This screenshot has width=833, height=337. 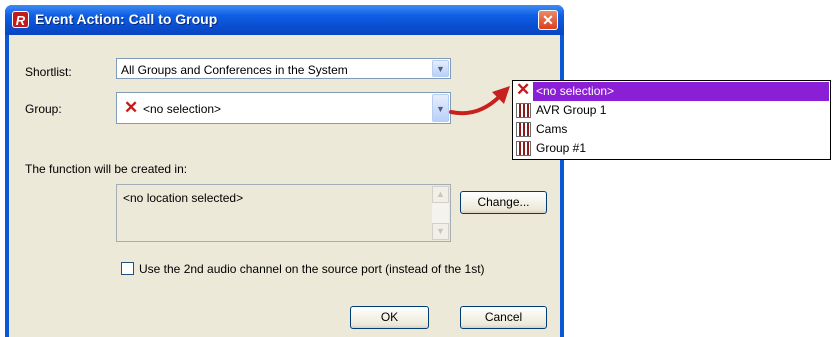 What do you see at coordinates (575, 91) in the screenshot?
I see `dropdown-item-label: <no selection>` at bounding box center [575, 91].